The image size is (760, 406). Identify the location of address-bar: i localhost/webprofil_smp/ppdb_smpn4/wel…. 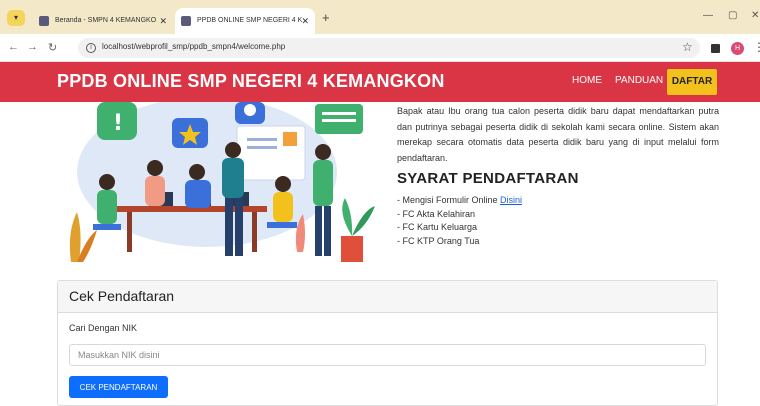
(389, 48).